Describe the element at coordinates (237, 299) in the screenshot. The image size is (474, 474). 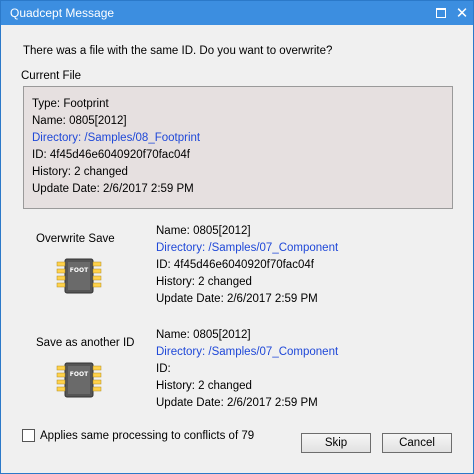
I see `overwrite-update-date: Update Date: 2/6/2017 2:59 PM` at that location.